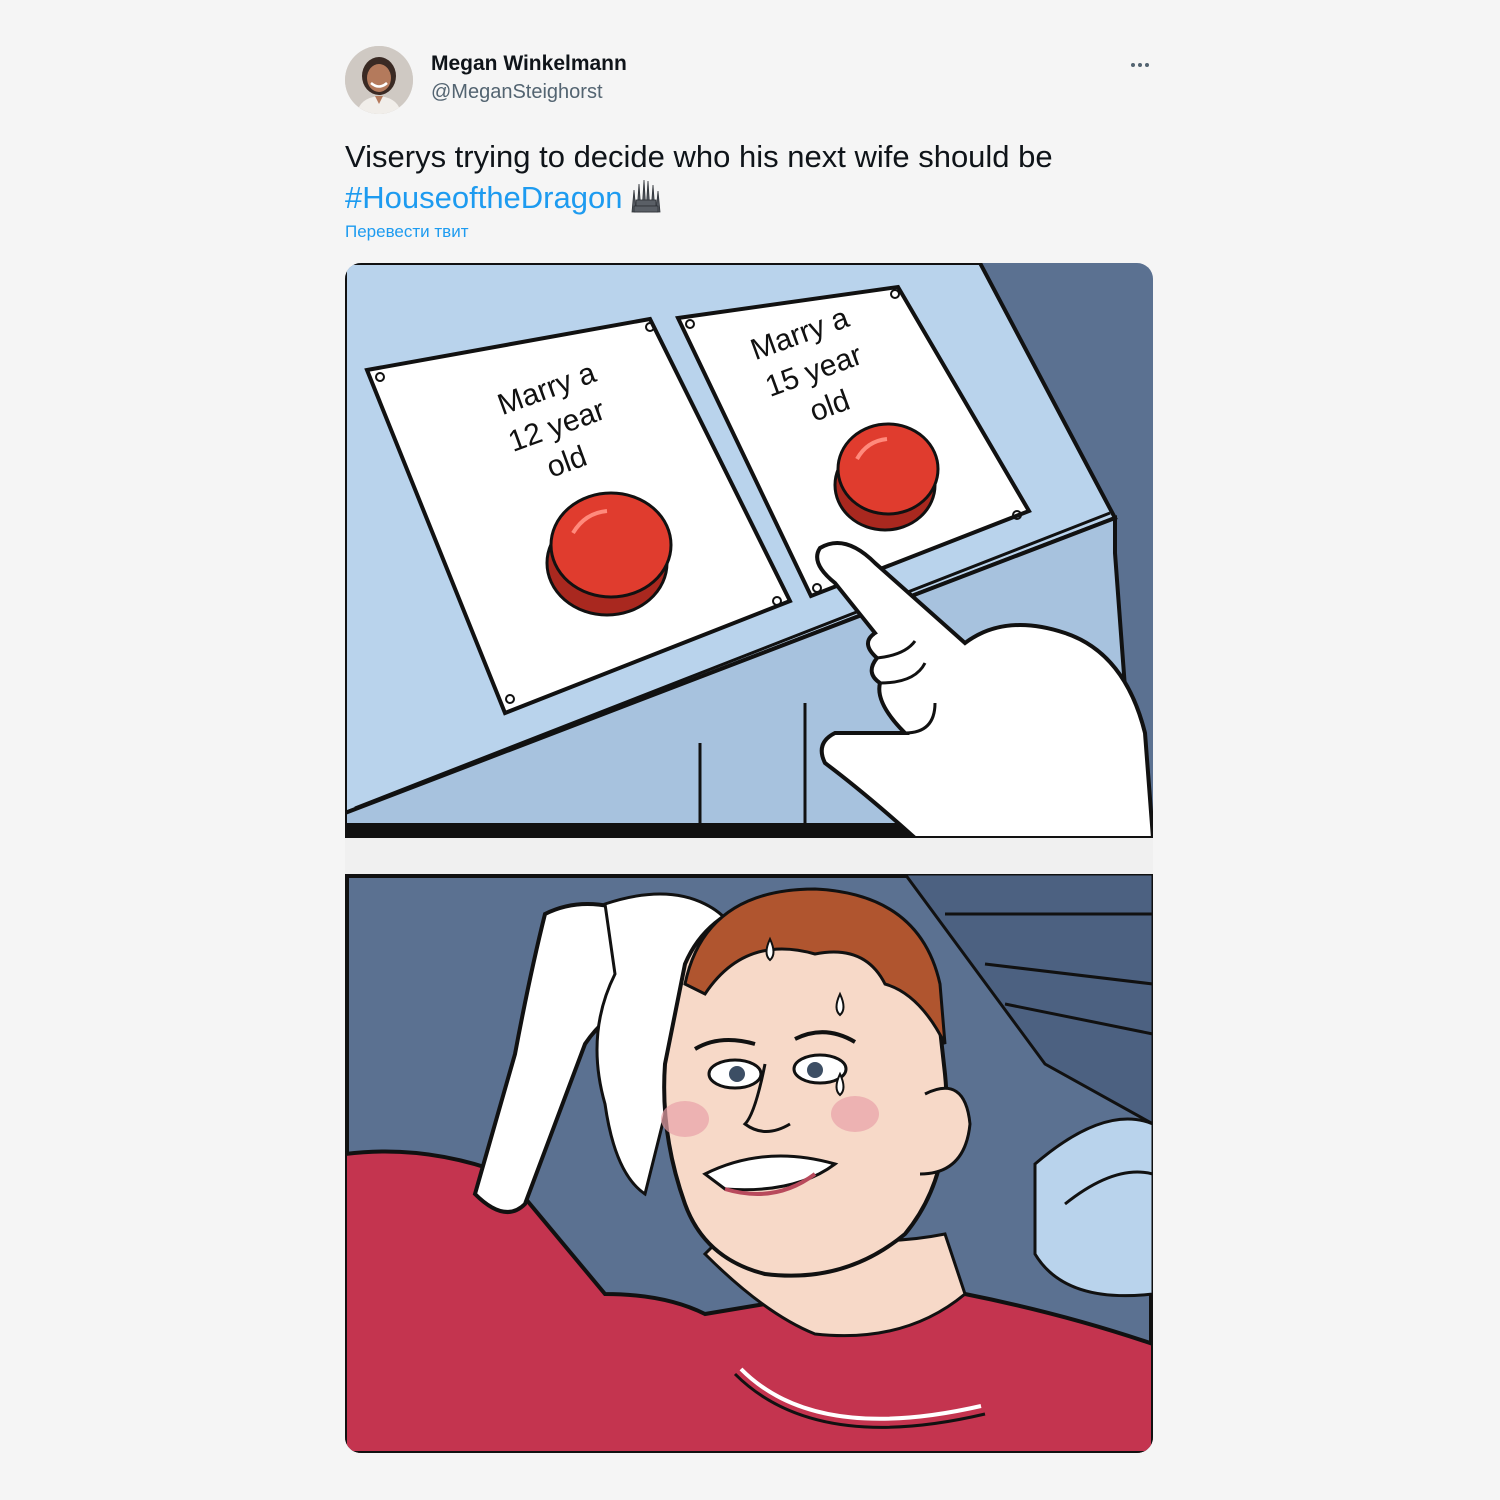  What do you see at coordinates (1140, 65) in the screenshot?
I see `more-options-button` at bounding box center [1140, 65].